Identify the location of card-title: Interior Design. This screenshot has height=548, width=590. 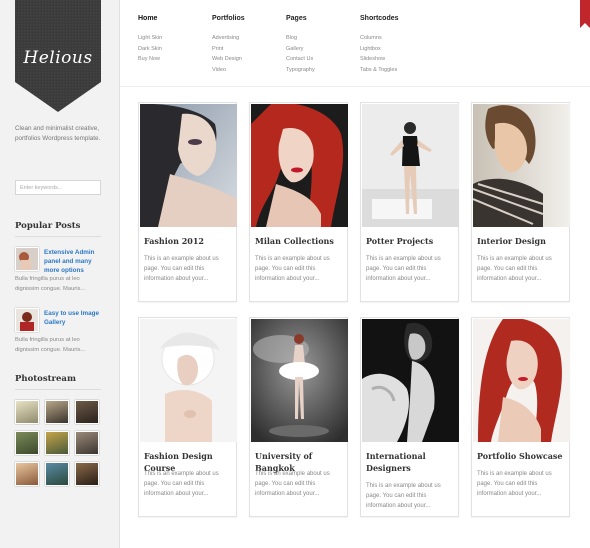
(522, 241).